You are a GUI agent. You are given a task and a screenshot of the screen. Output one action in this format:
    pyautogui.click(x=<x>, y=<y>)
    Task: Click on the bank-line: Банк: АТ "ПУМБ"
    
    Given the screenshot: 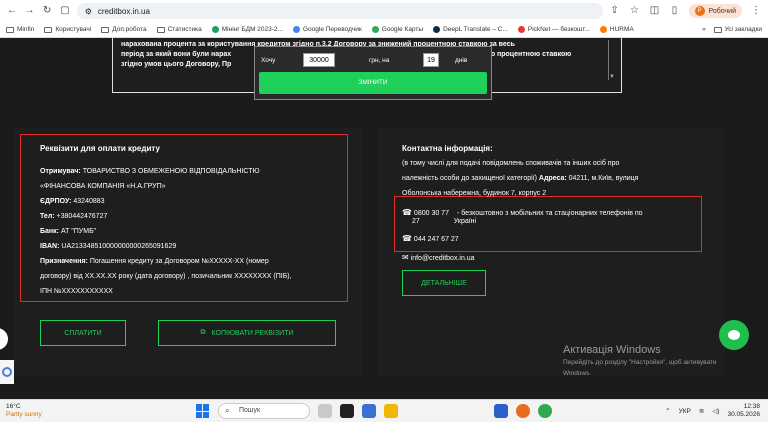 What is the action you would take?
    pyautogui.click(x=68, y=231)
    